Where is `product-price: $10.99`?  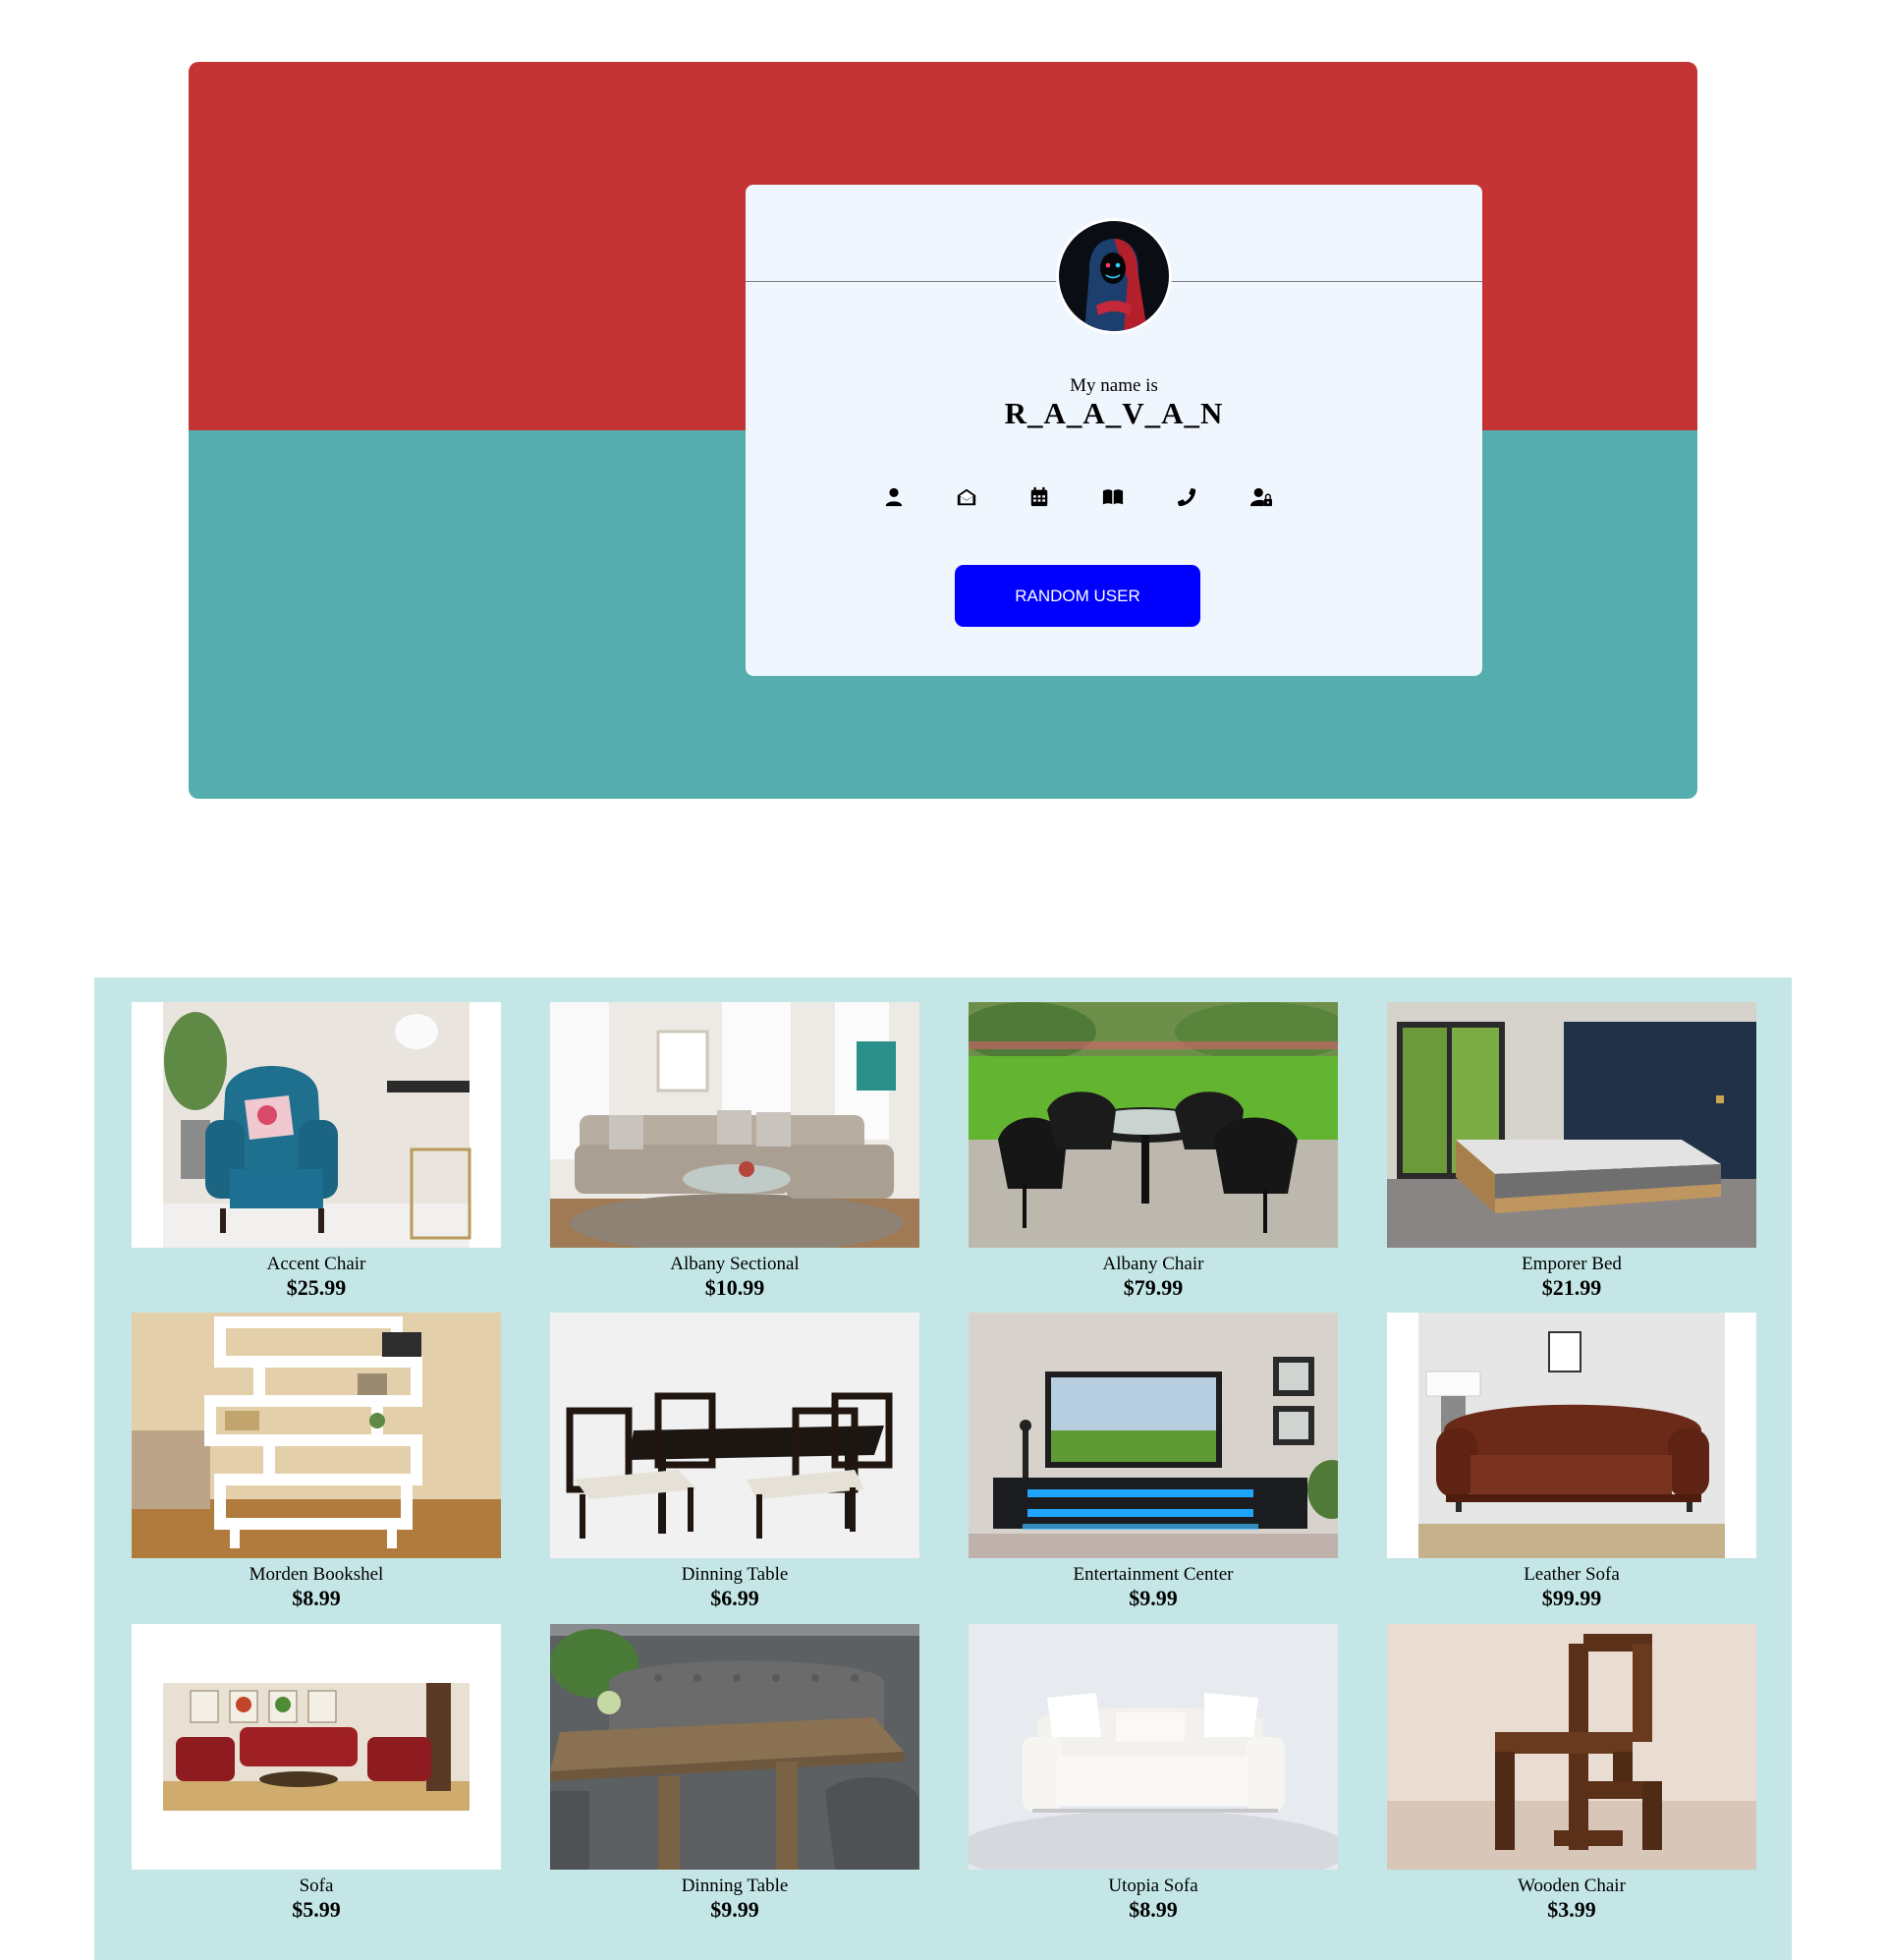
product-price: $10.99 is located at coordinates (734, 1287).